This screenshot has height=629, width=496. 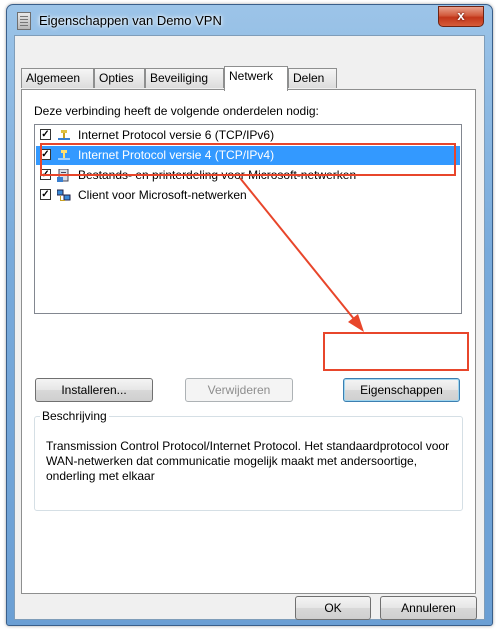 What do you see at coordinates (57, 78) in the screenshot?
I see `tab-algemeen: Algemeen` at bounding box center [57, 78].